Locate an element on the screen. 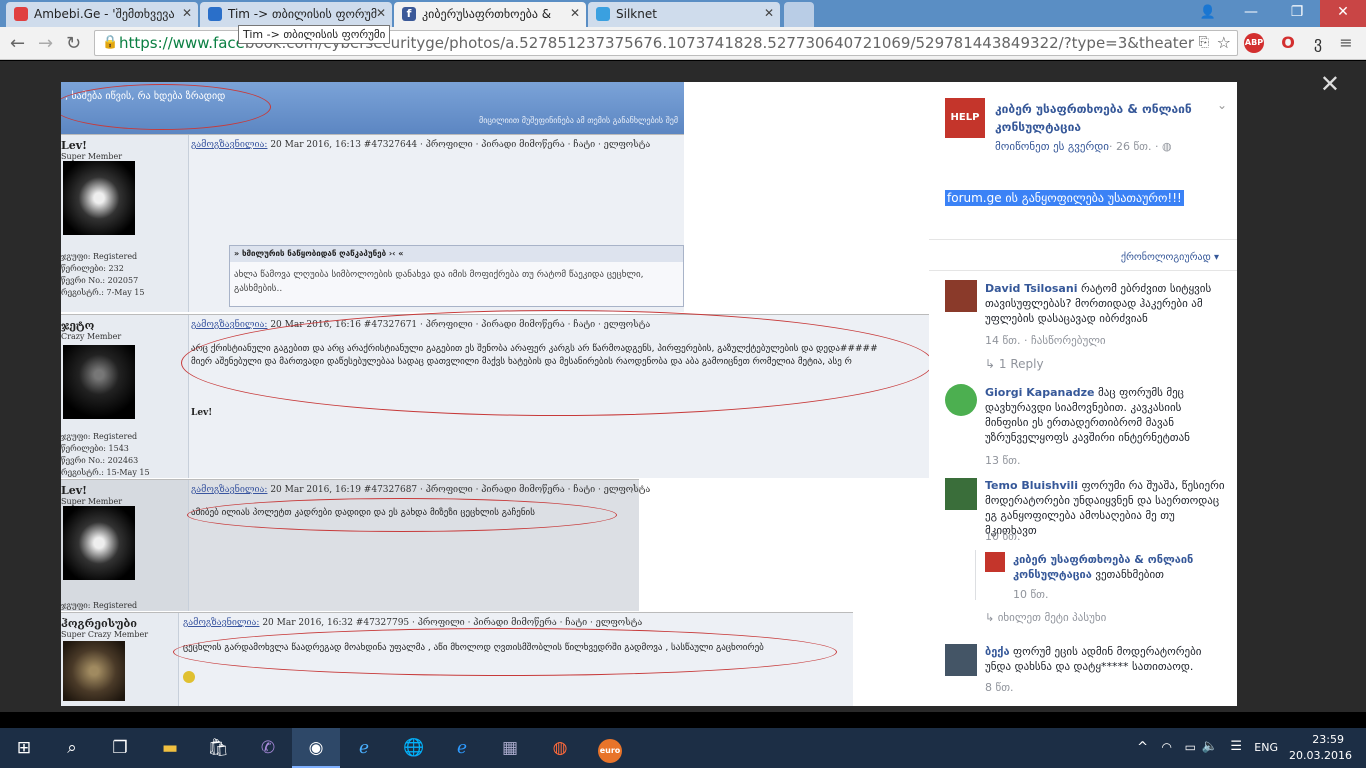  comment-sort-dropdown: ქრონოლოგიურად ▾ is located at coordinates (1170, 257).